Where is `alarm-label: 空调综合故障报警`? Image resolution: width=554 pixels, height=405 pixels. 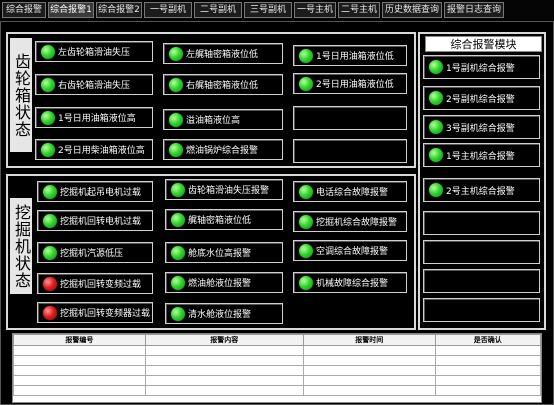
alarm-label: 空调综合故障报警 is located at coordinates (352, 252).